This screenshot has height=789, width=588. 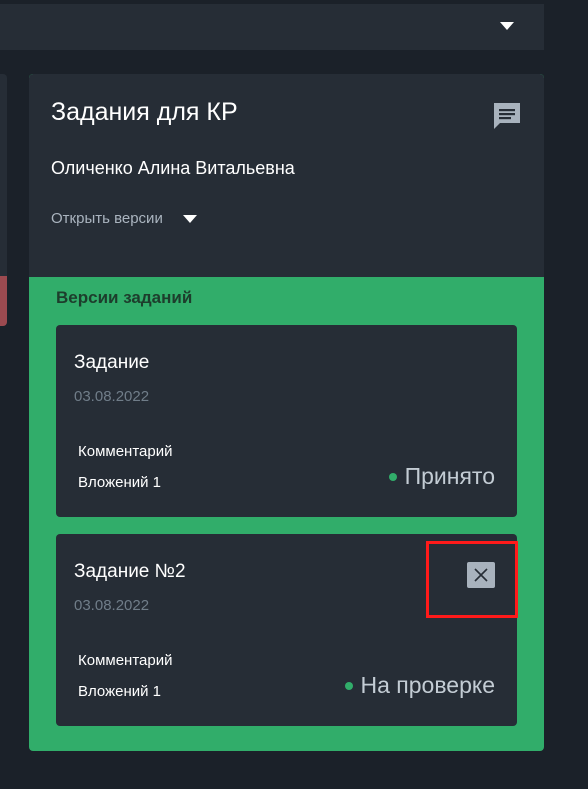 I want to click on left-panel-accent, so click(x=3, y=301).